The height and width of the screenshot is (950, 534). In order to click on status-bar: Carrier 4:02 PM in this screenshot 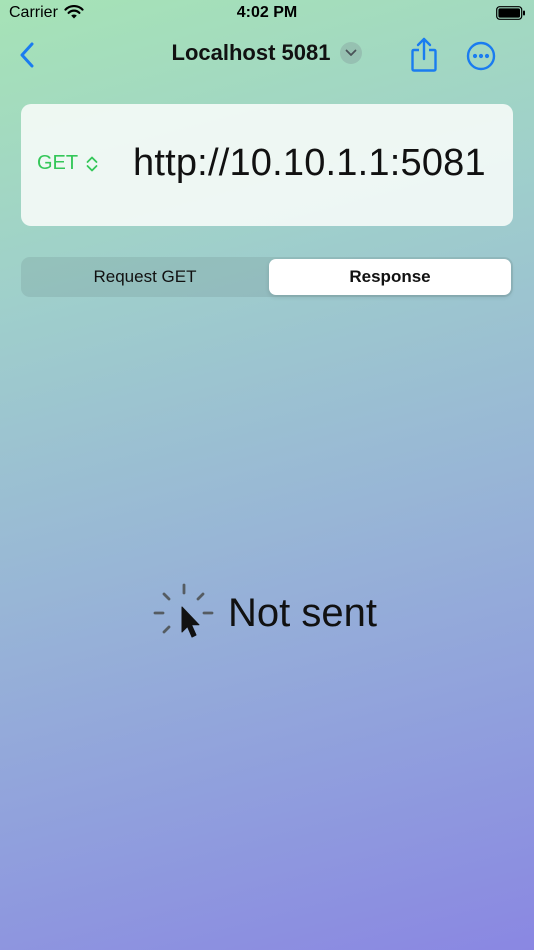, I will do `click(267, 14)`.